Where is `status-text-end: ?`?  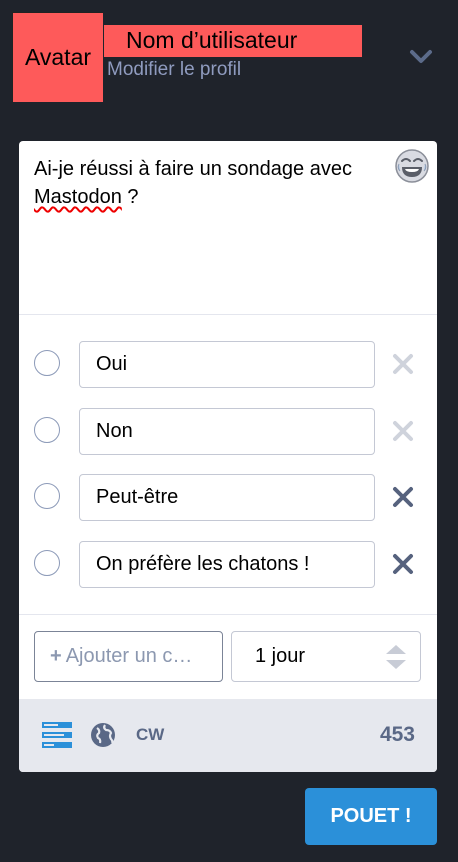 status-text-end: ? is located at coordinates (130, 197).